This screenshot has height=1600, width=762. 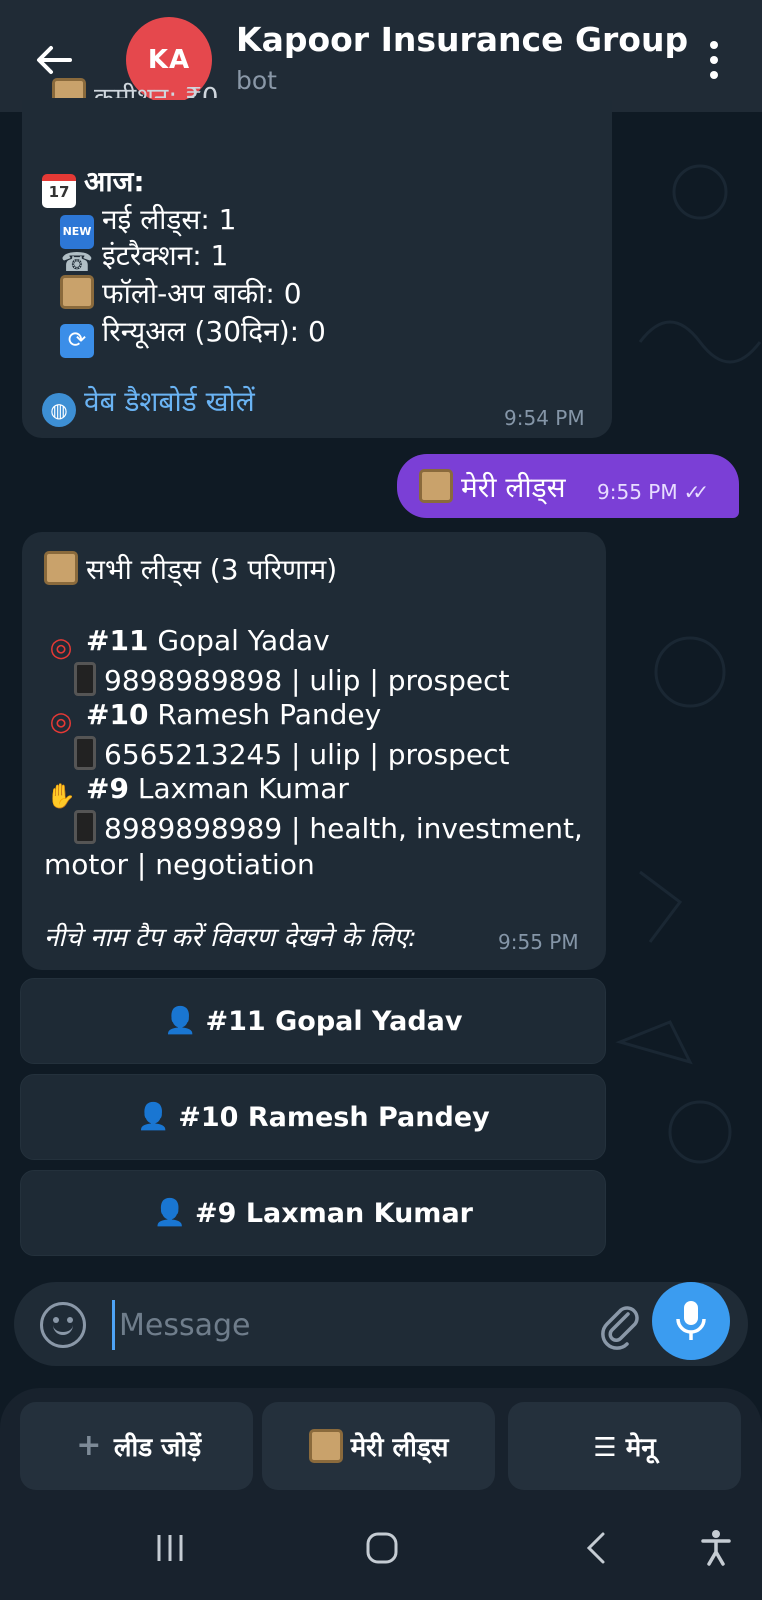 What do you see at coordinates (696, 492) in the screenshot?
I see `double-check-icon: ✓✓` at bounding box center [696, 492].